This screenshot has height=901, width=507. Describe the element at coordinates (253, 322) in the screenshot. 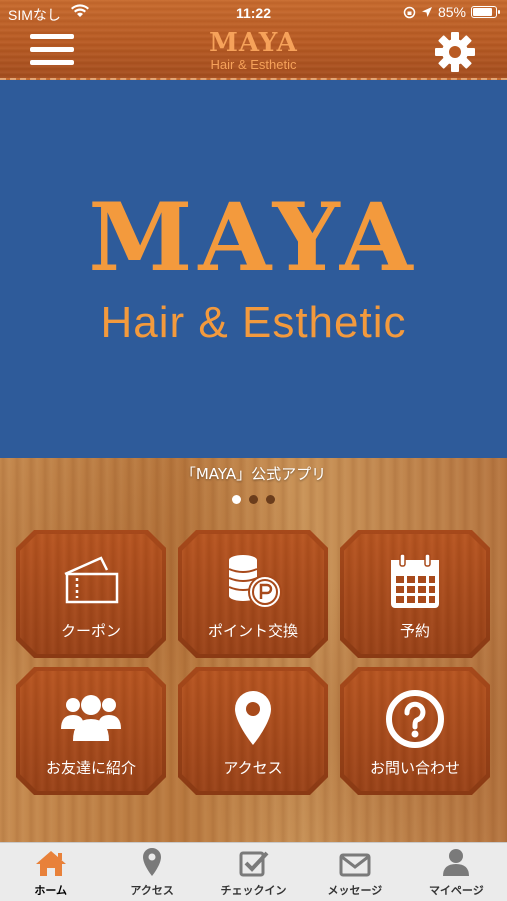

I see `banner-subtitle: Hair & Esthetic` at that location.